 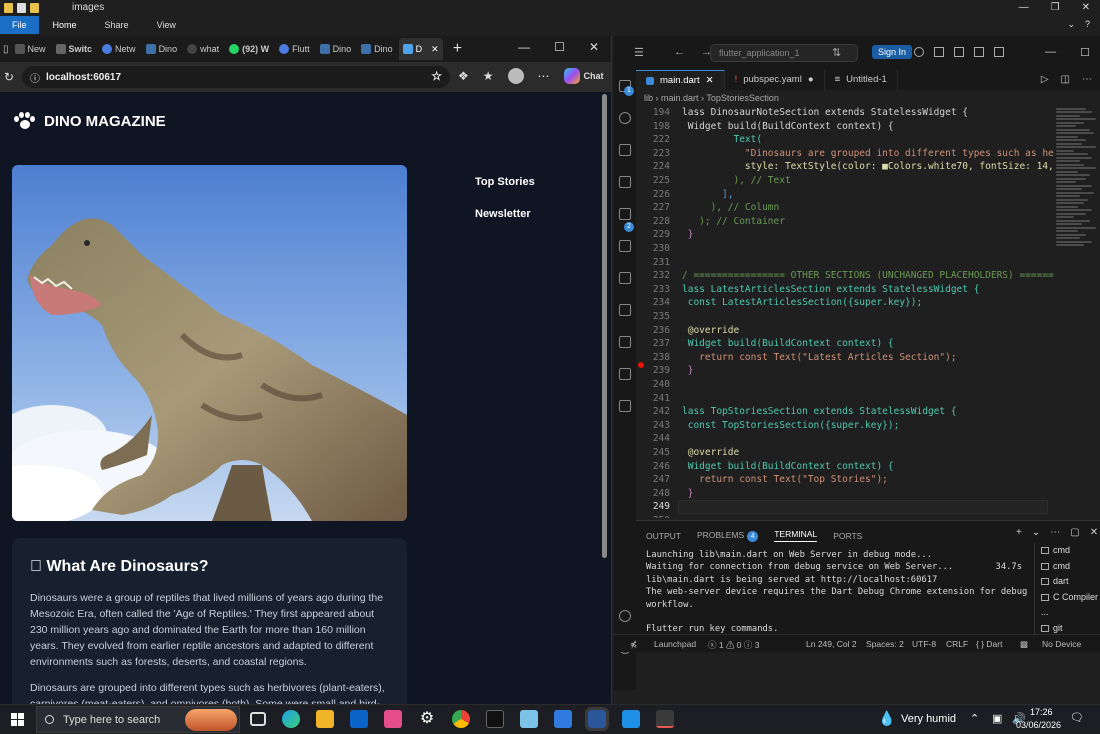 I want to click on browser-tab: what, so click(x=203, y=49).